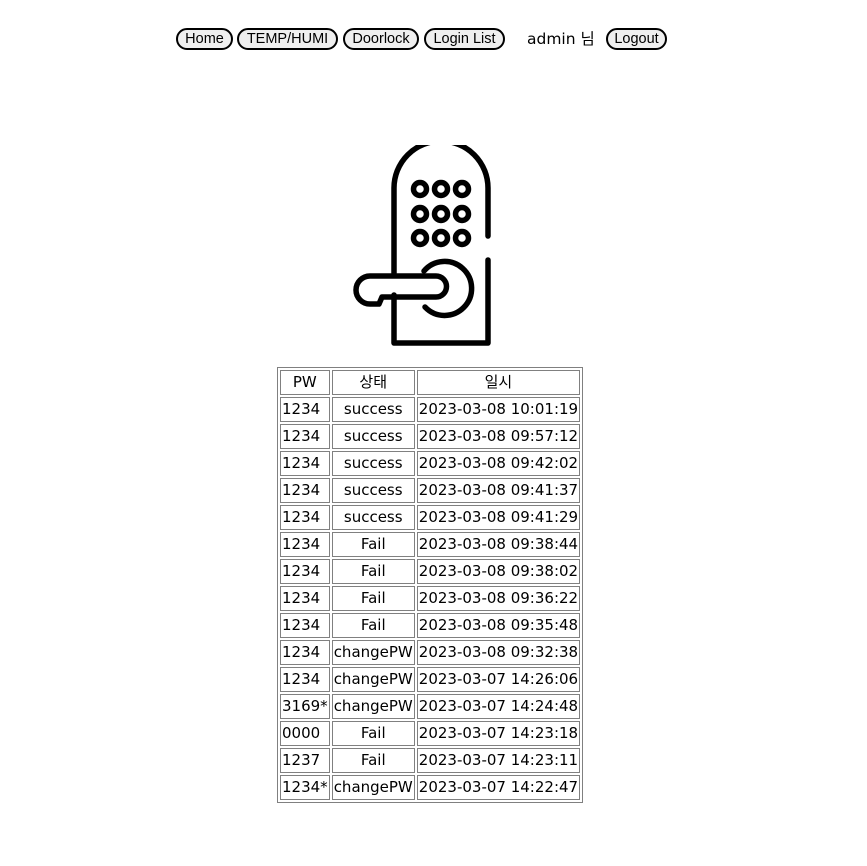  I want to click on datetime-cell: 2023-03-07 14:24:48, so click(498, 706).